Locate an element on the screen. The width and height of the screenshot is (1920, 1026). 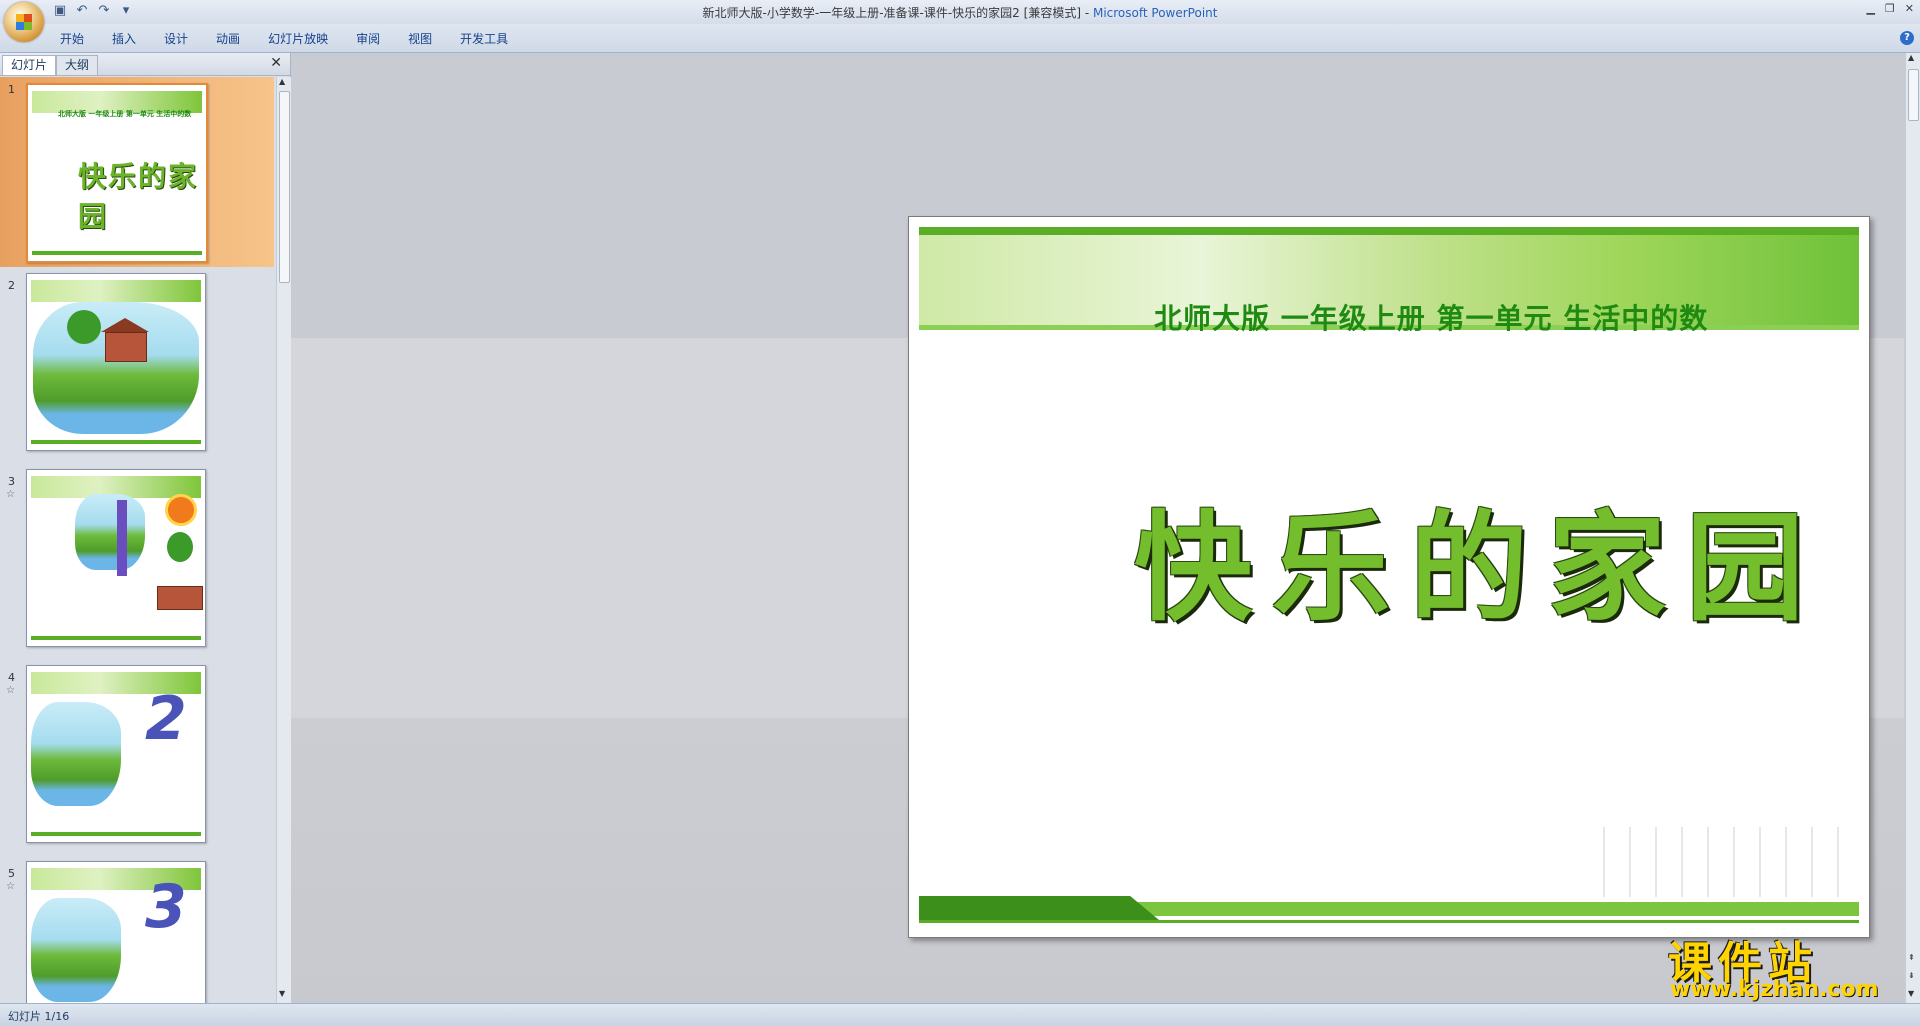
thumbnail-row: 1 北师大版 一年级上册 第一单元 生活中的数 快乐的家园 is located at coordinates (137, 172).